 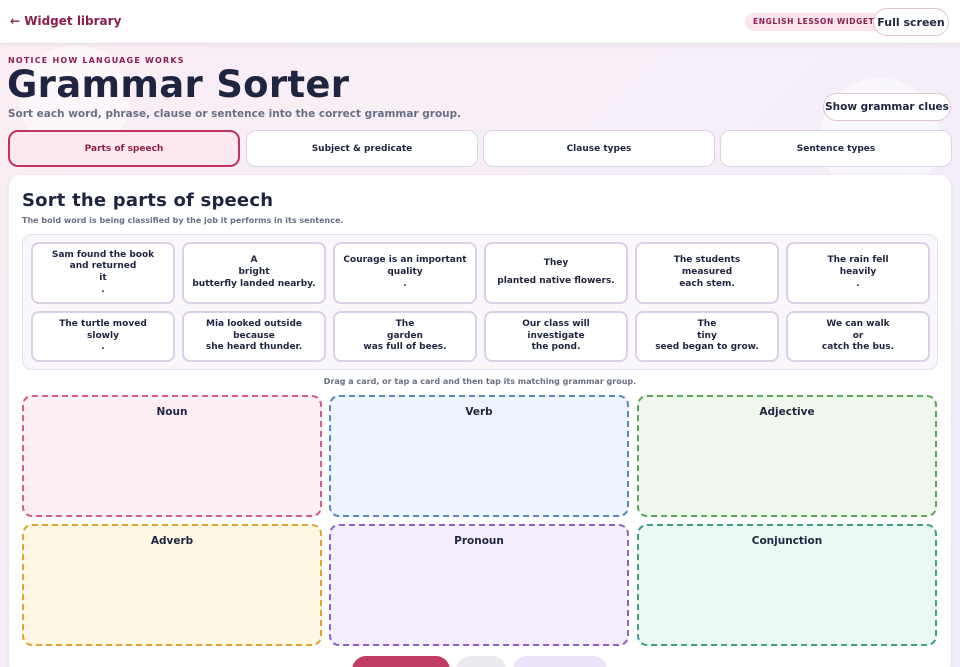 I want to click on sort-card: Sam found the book and returned it ., so click(x=103, y=273).